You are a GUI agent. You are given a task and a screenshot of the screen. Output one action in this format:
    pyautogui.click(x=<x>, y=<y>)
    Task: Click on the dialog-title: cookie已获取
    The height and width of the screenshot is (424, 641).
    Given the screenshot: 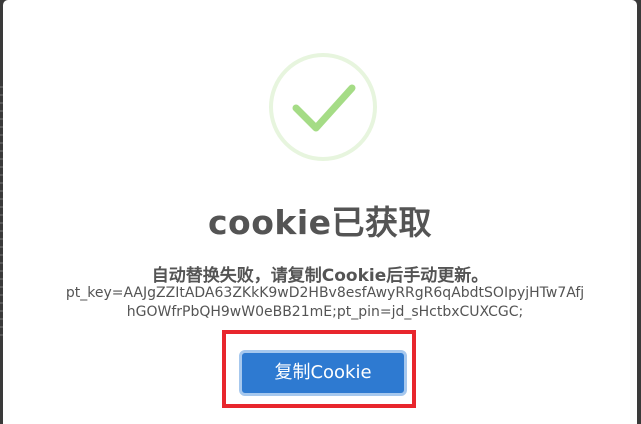 What is the action you would take?
    pyautogui.click(x=320, y=222)
    